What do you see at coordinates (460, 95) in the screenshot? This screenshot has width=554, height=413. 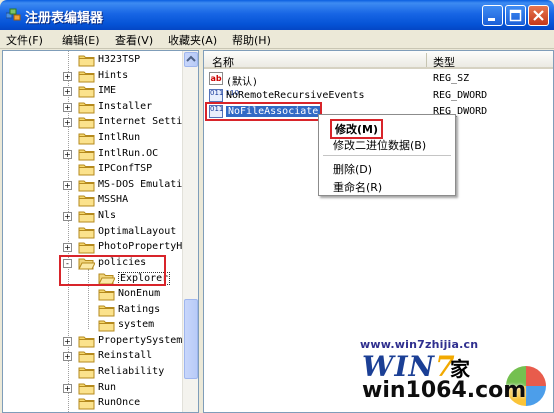 I see `value-type: REG_DWORD` at bounding box center [460, 95].